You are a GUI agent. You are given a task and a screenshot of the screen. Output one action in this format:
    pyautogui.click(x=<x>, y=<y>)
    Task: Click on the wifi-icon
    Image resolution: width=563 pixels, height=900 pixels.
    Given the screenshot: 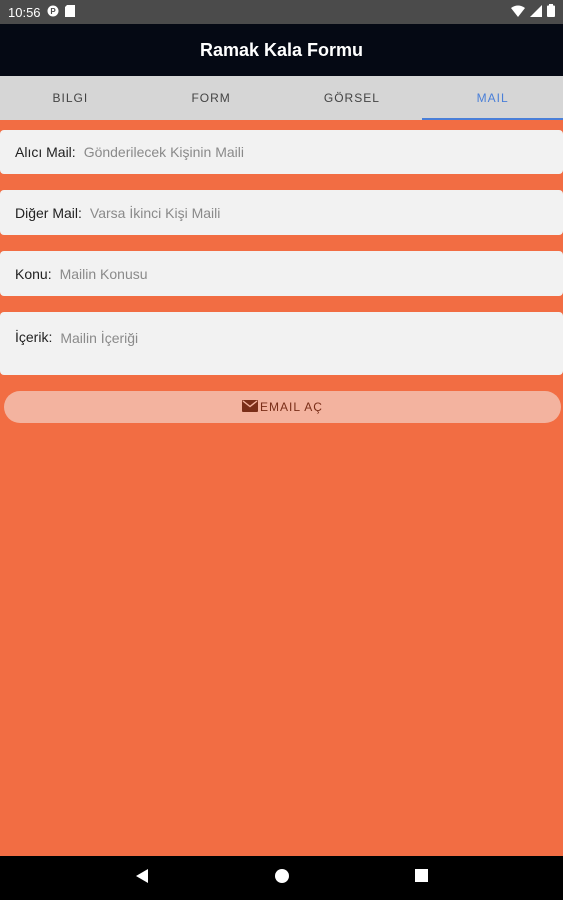 What is the action you would take?
    pyautogui.click(x=518, y=12)
    